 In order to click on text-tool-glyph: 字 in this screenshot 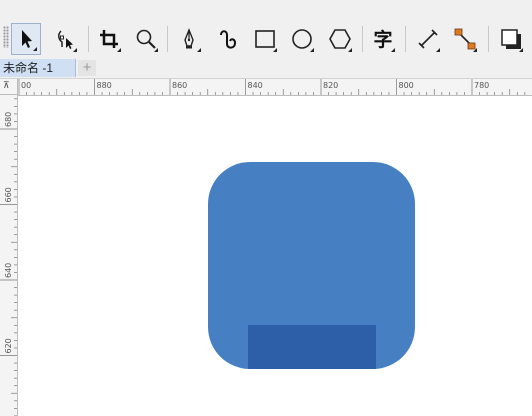, I will do `click(382, 39)`.